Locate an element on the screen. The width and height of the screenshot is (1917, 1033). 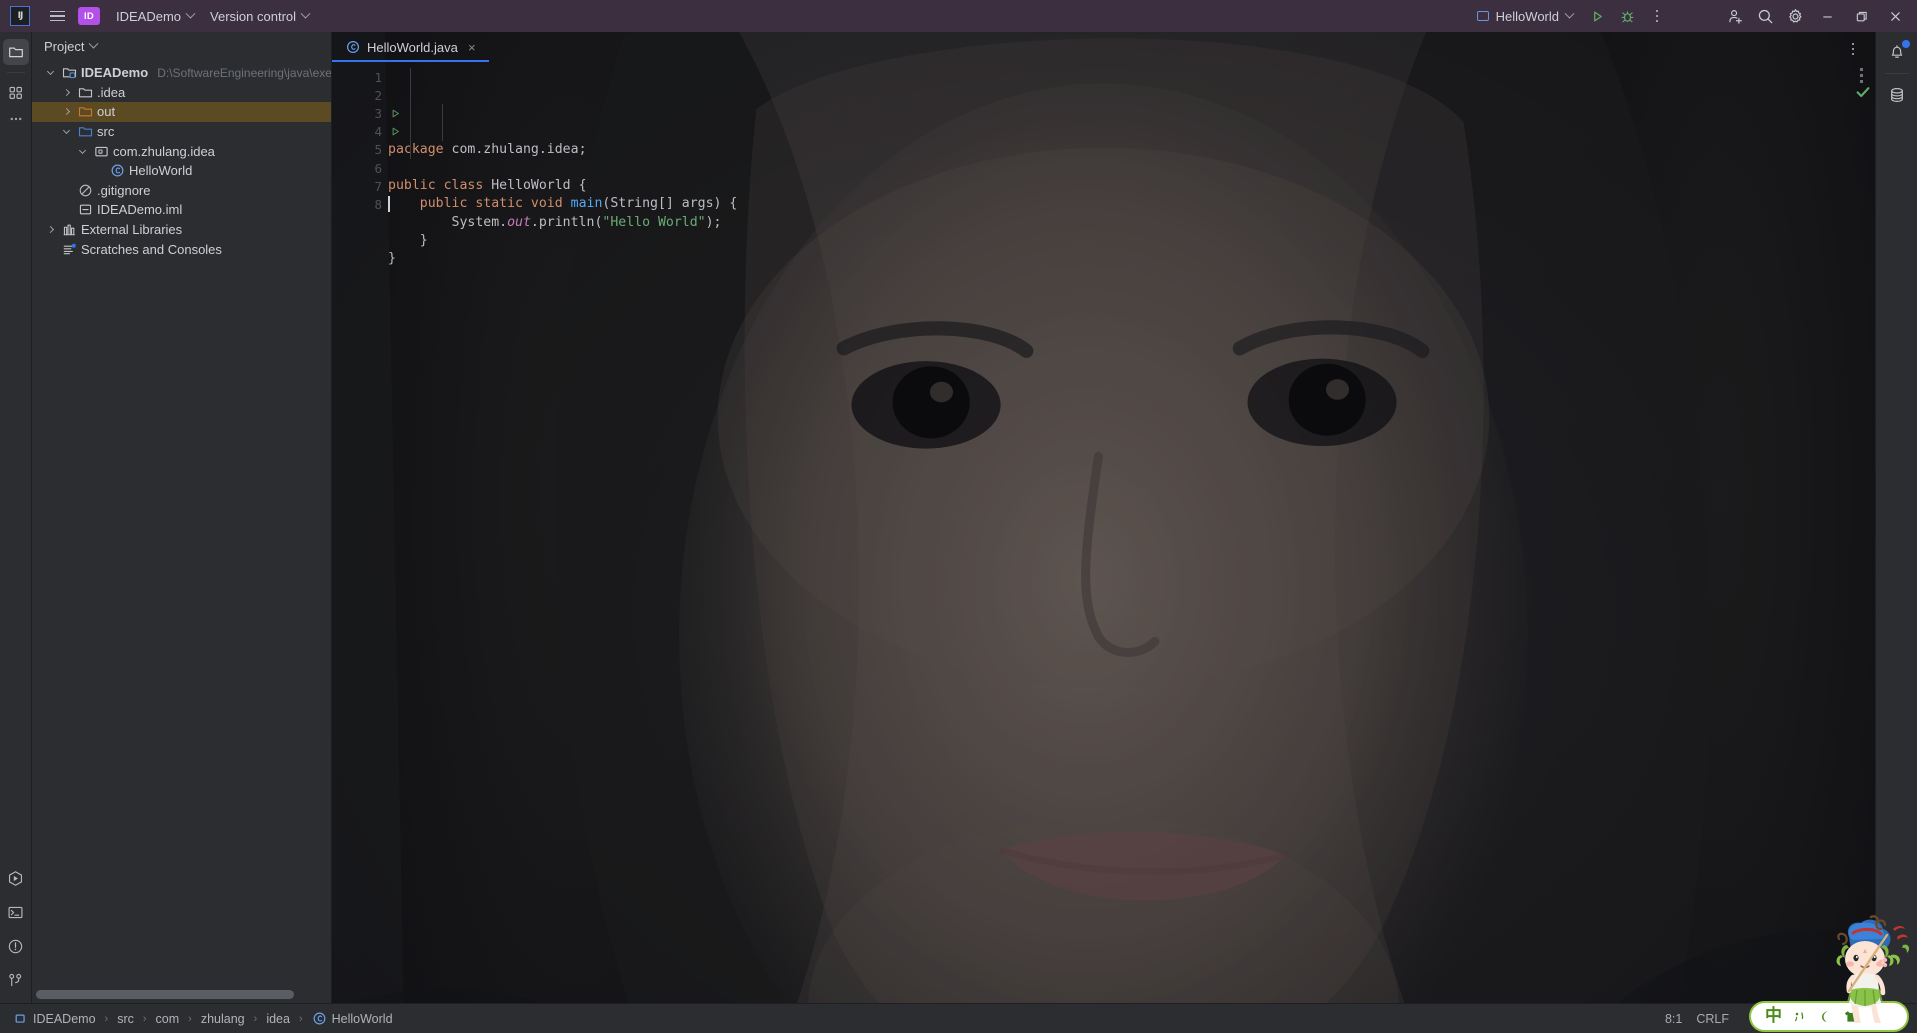
project-name-menu: IDEADemo is located at coordinates (155, 16).